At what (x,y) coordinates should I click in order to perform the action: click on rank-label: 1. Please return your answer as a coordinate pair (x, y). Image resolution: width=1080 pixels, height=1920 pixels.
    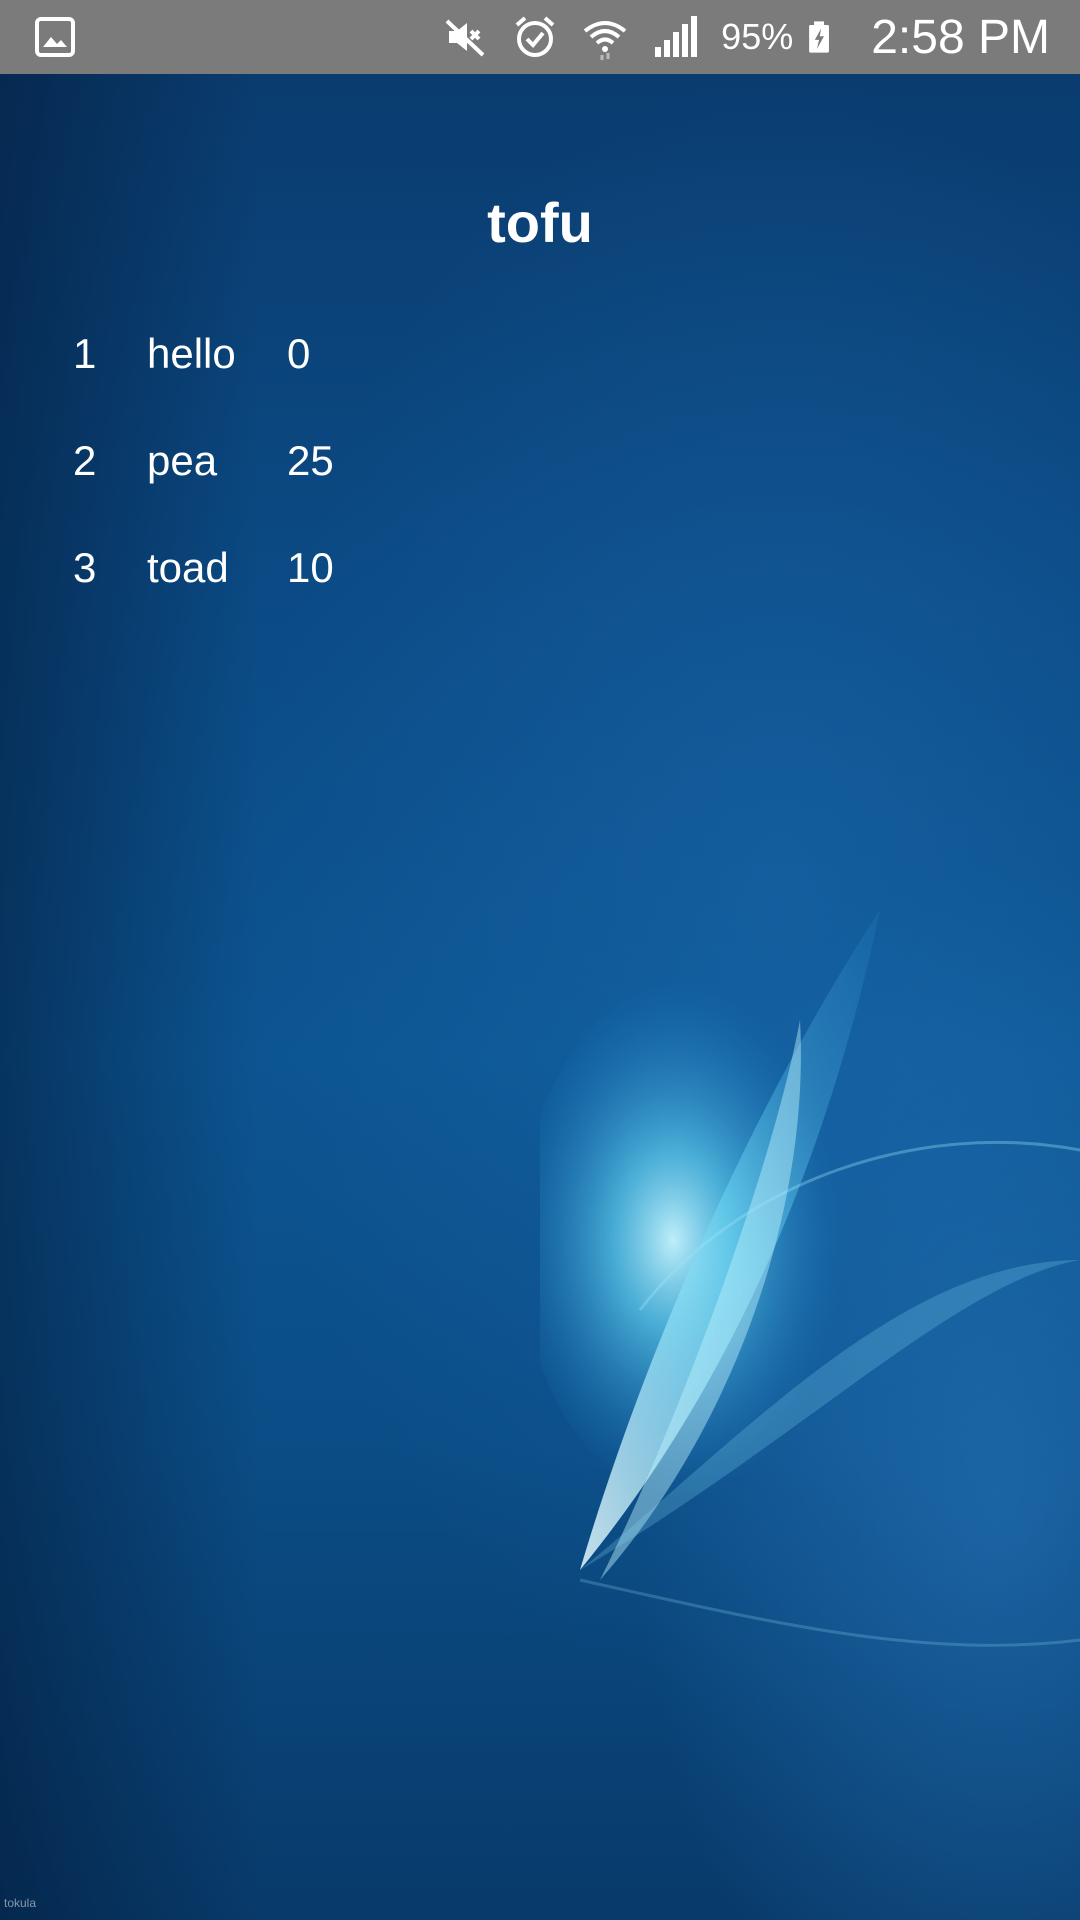
    Looking at the image, I should click on (85, 353).